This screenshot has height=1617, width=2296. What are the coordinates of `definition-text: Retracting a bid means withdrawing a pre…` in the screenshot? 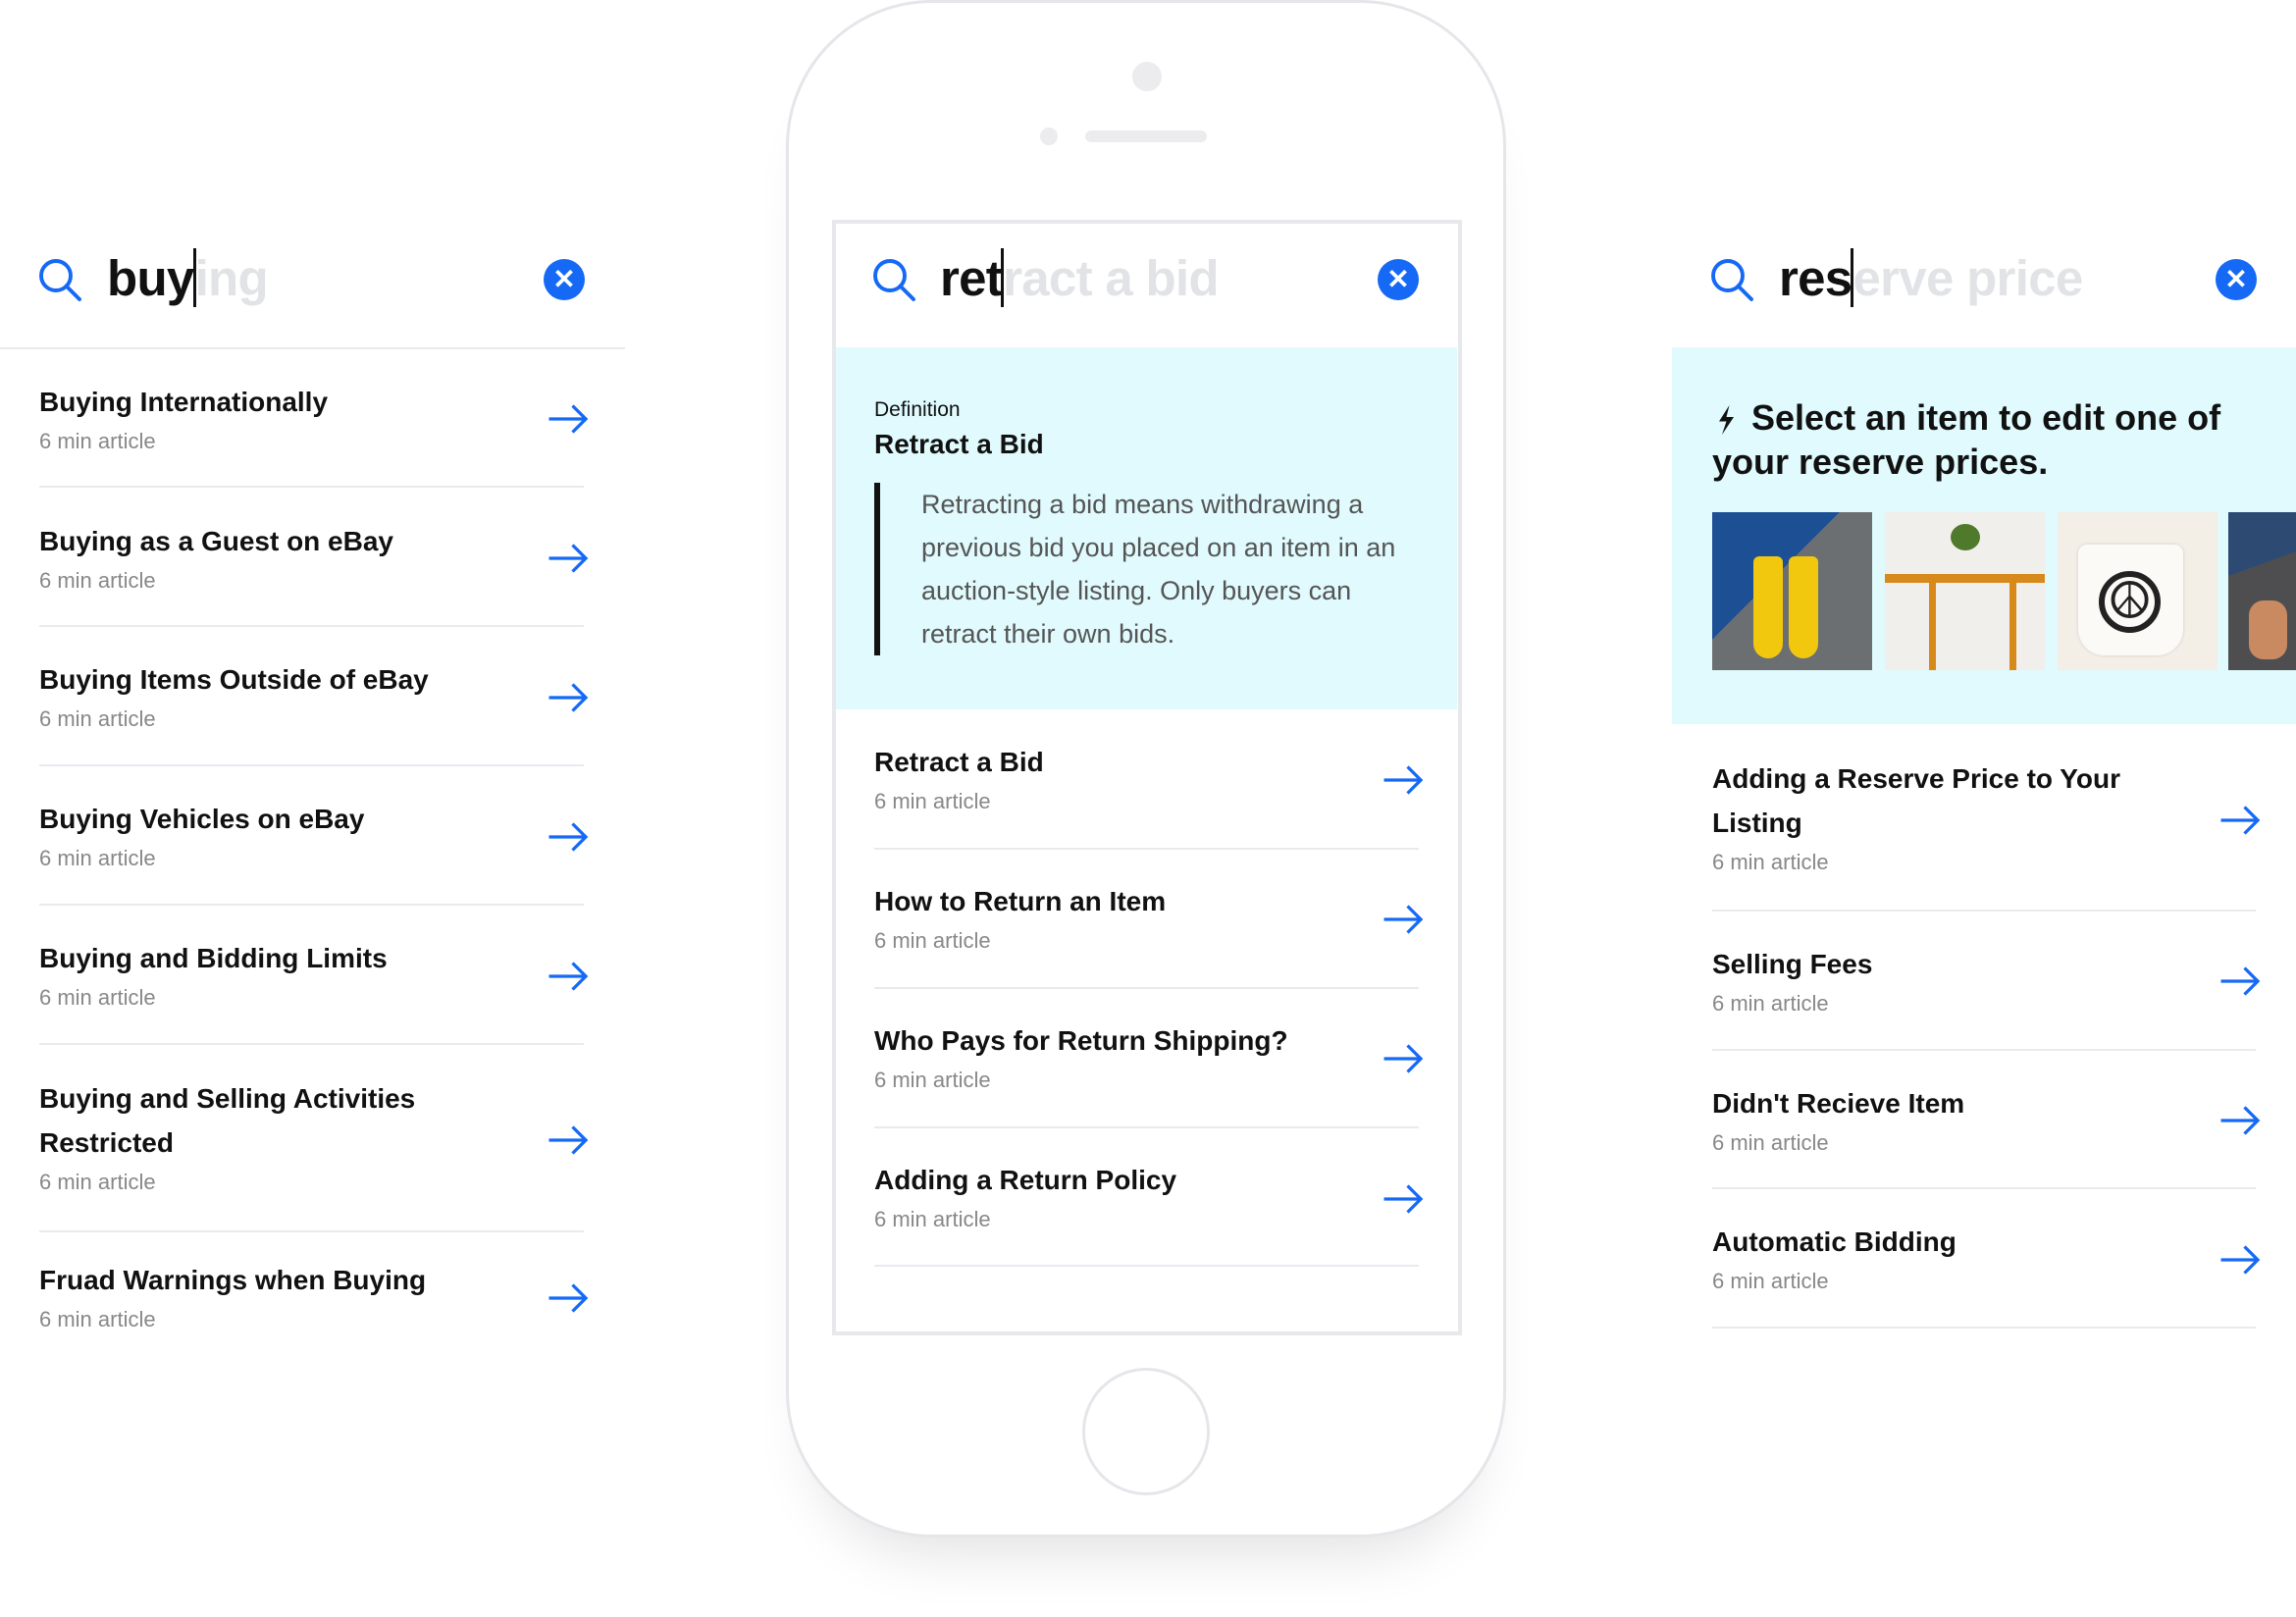 It's located at (1158, 569).